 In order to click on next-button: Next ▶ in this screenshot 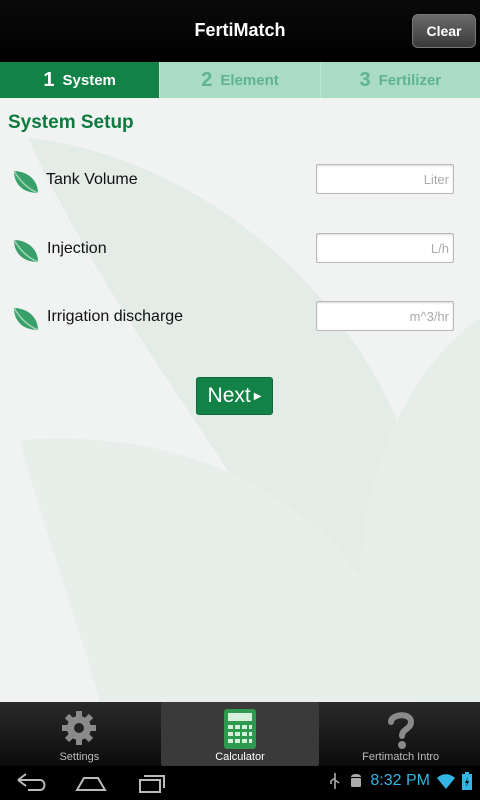, I will do `click(234, 396)`.